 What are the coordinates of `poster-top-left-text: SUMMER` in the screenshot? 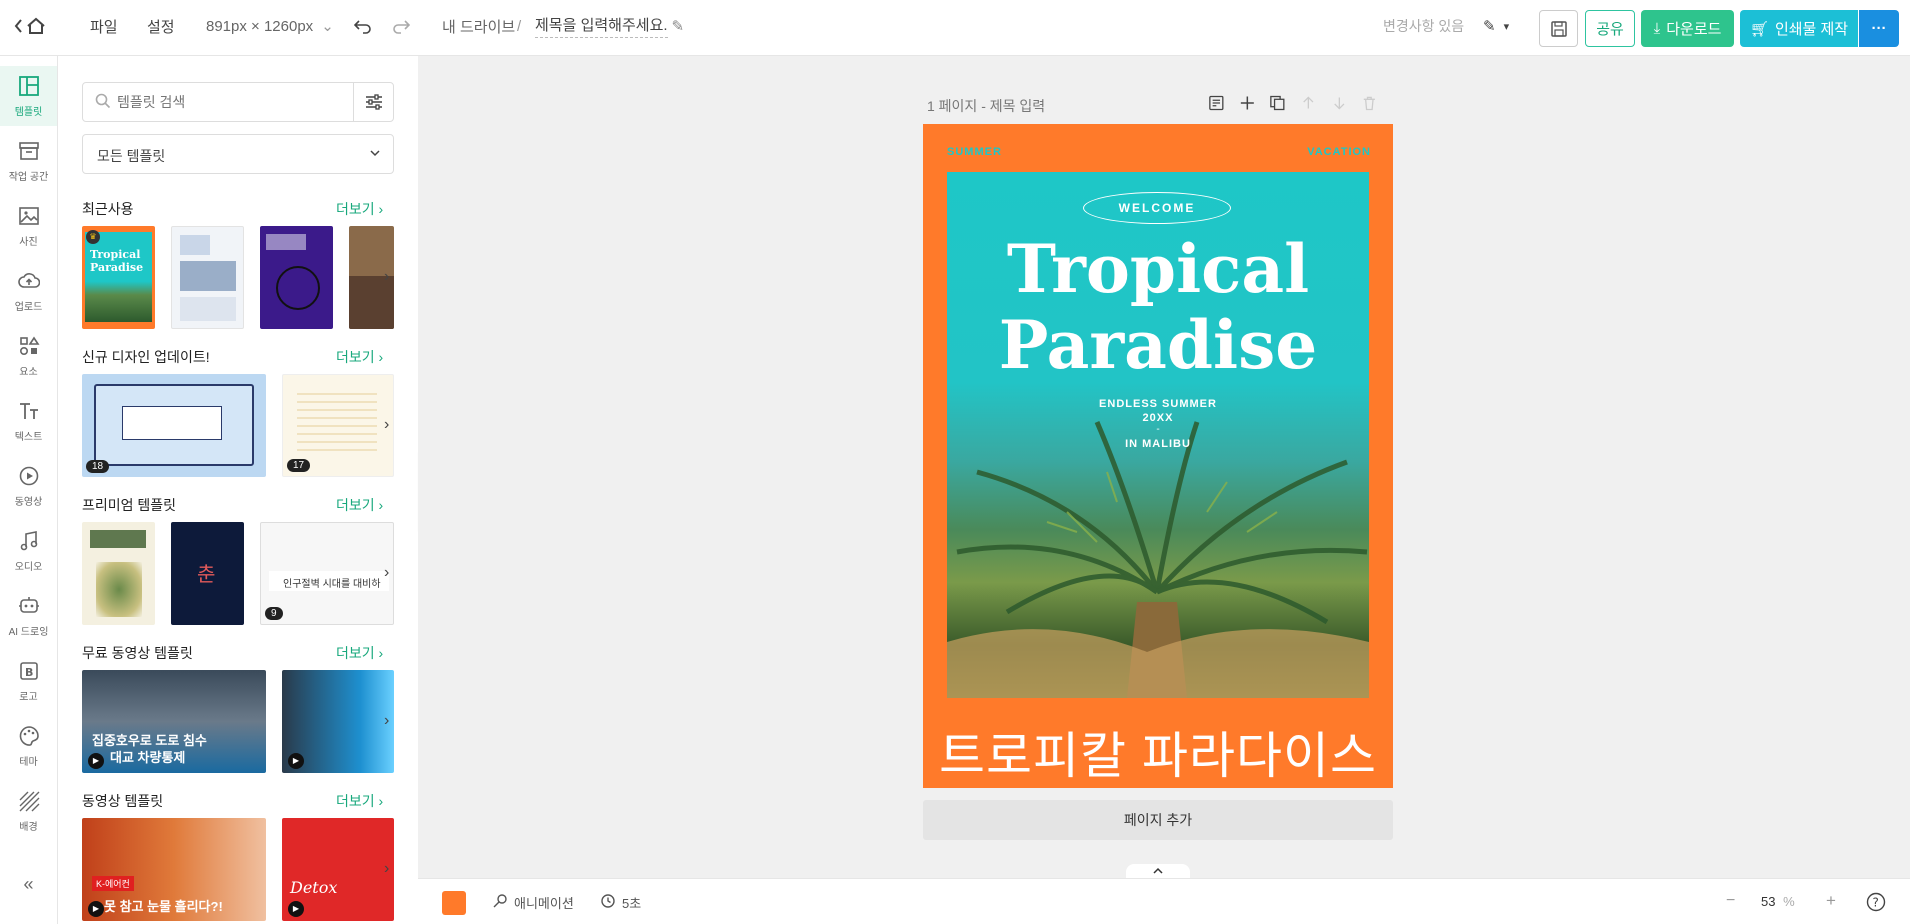 It's located at (974, 152).